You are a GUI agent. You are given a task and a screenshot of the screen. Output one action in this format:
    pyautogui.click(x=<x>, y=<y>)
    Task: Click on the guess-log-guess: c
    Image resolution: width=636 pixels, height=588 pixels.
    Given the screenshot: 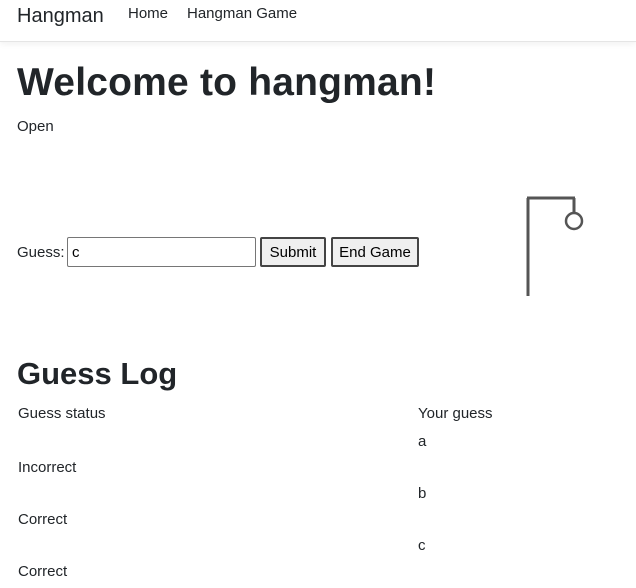 What is the action you would take?
    pyautogui.click(x=422, y=545)
    